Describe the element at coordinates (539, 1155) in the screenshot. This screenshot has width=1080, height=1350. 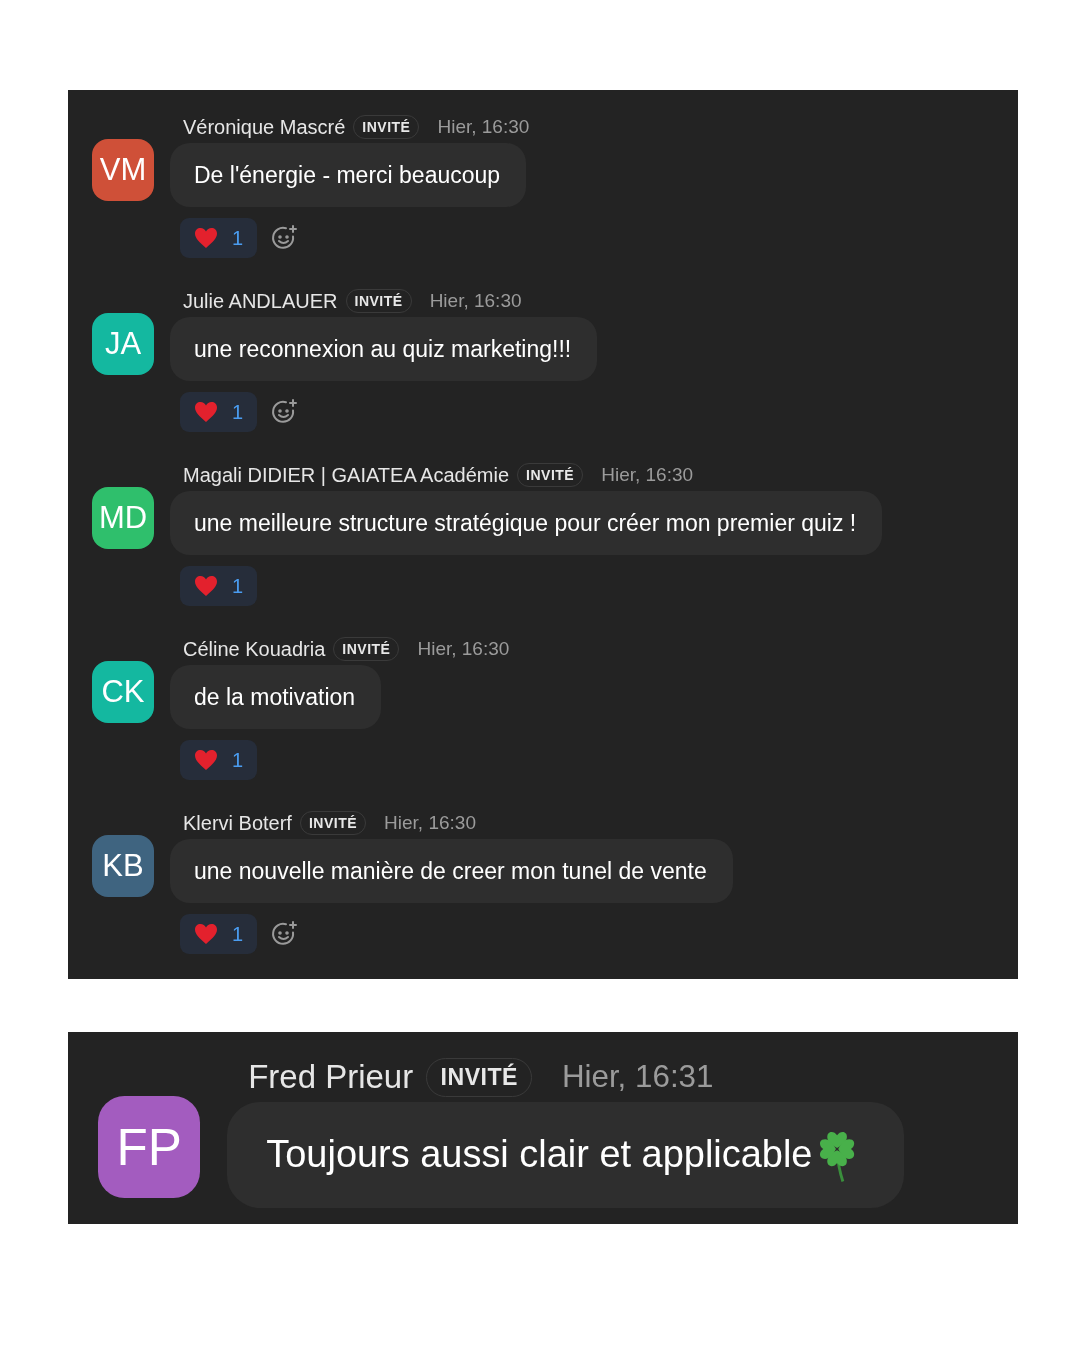
I see `message-text: Toujours aussi clair et applicable` at that location.